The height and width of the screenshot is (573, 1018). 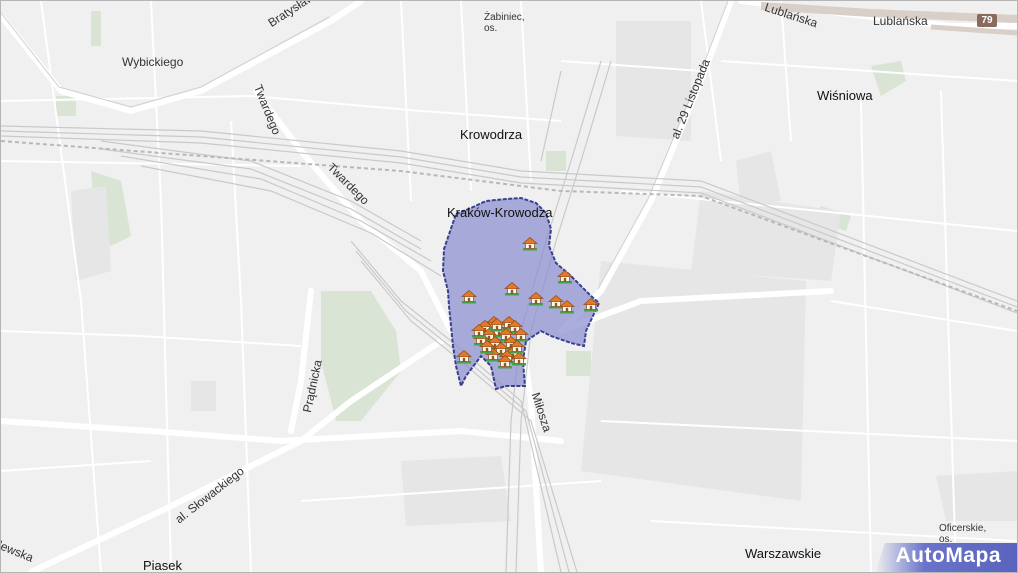 What do you see at coordinates (491, 28) in the screenshot?
I see `label-zabiniec-line2: os.` at bounding box center [491, 28].